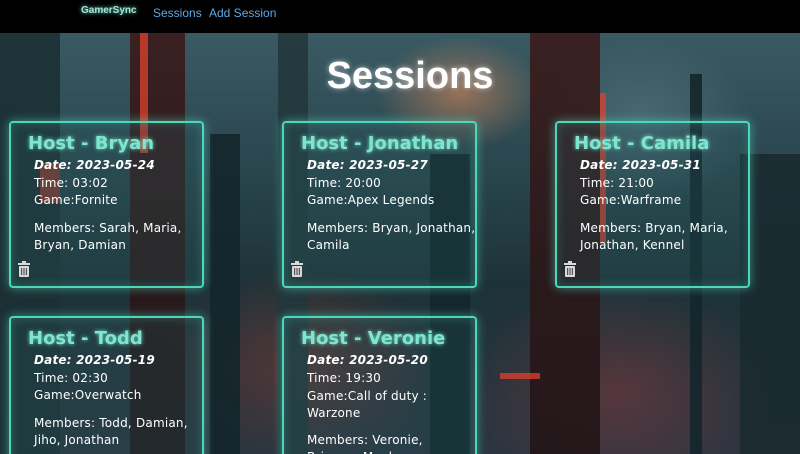 The image size is (800, 454). I want to click on session-date: Date: 2023-05-19, so click(94, 360).